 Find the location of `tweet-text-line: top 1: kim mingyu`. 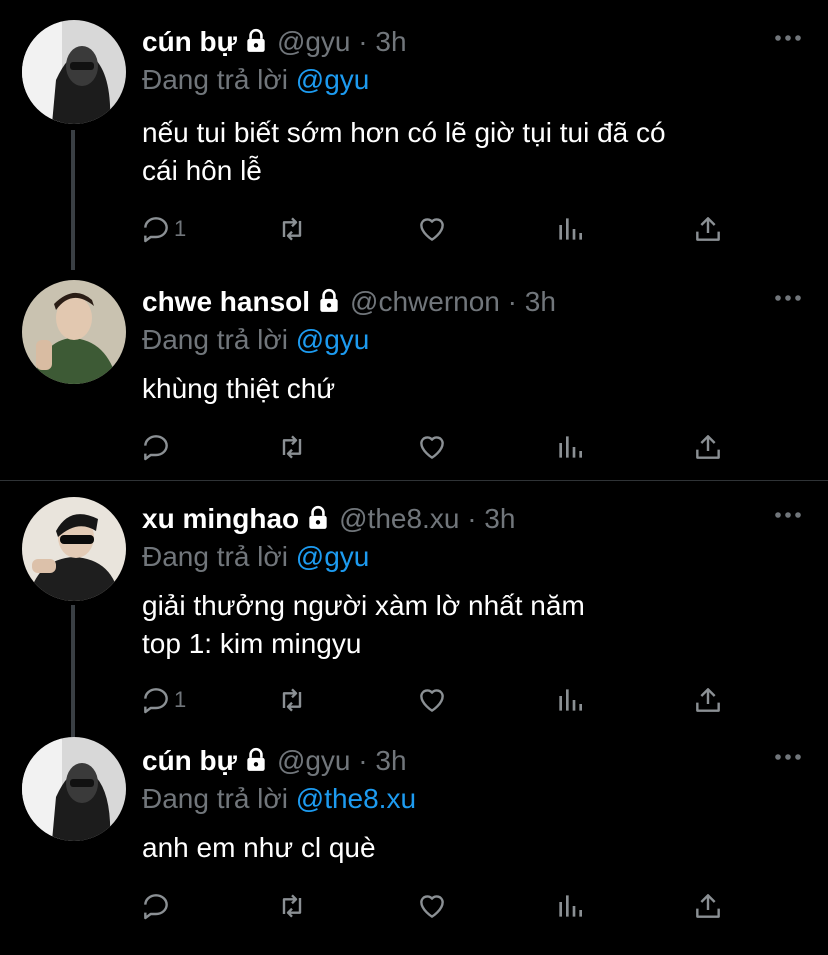

tweet-text-line: top 1: kim mingyu is located at coordinates (252, 643).